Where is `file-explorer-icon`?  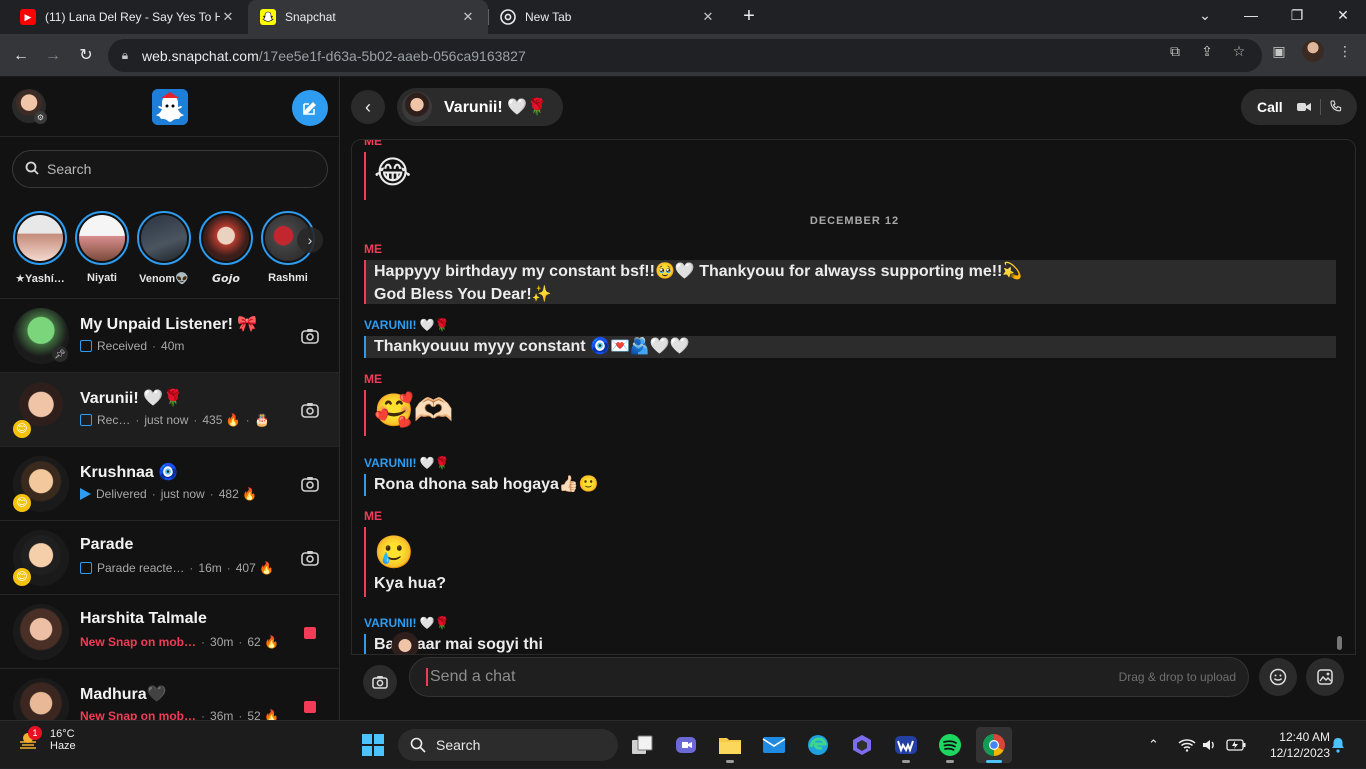
file-explorer-icon is located at coordinates (730, 745).